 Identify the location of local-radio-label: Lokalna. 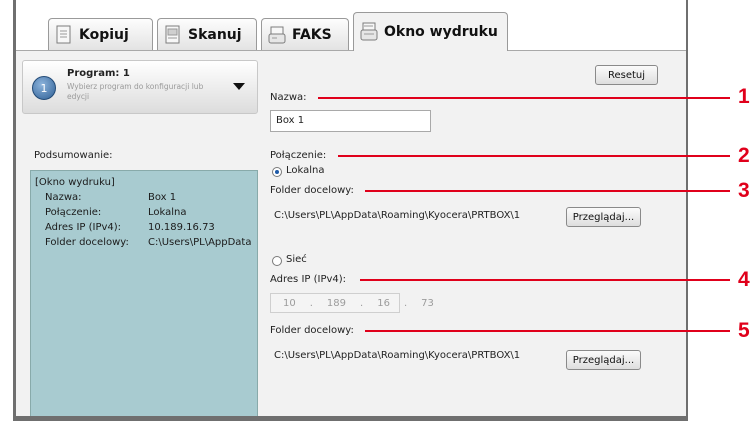
(305, 170).